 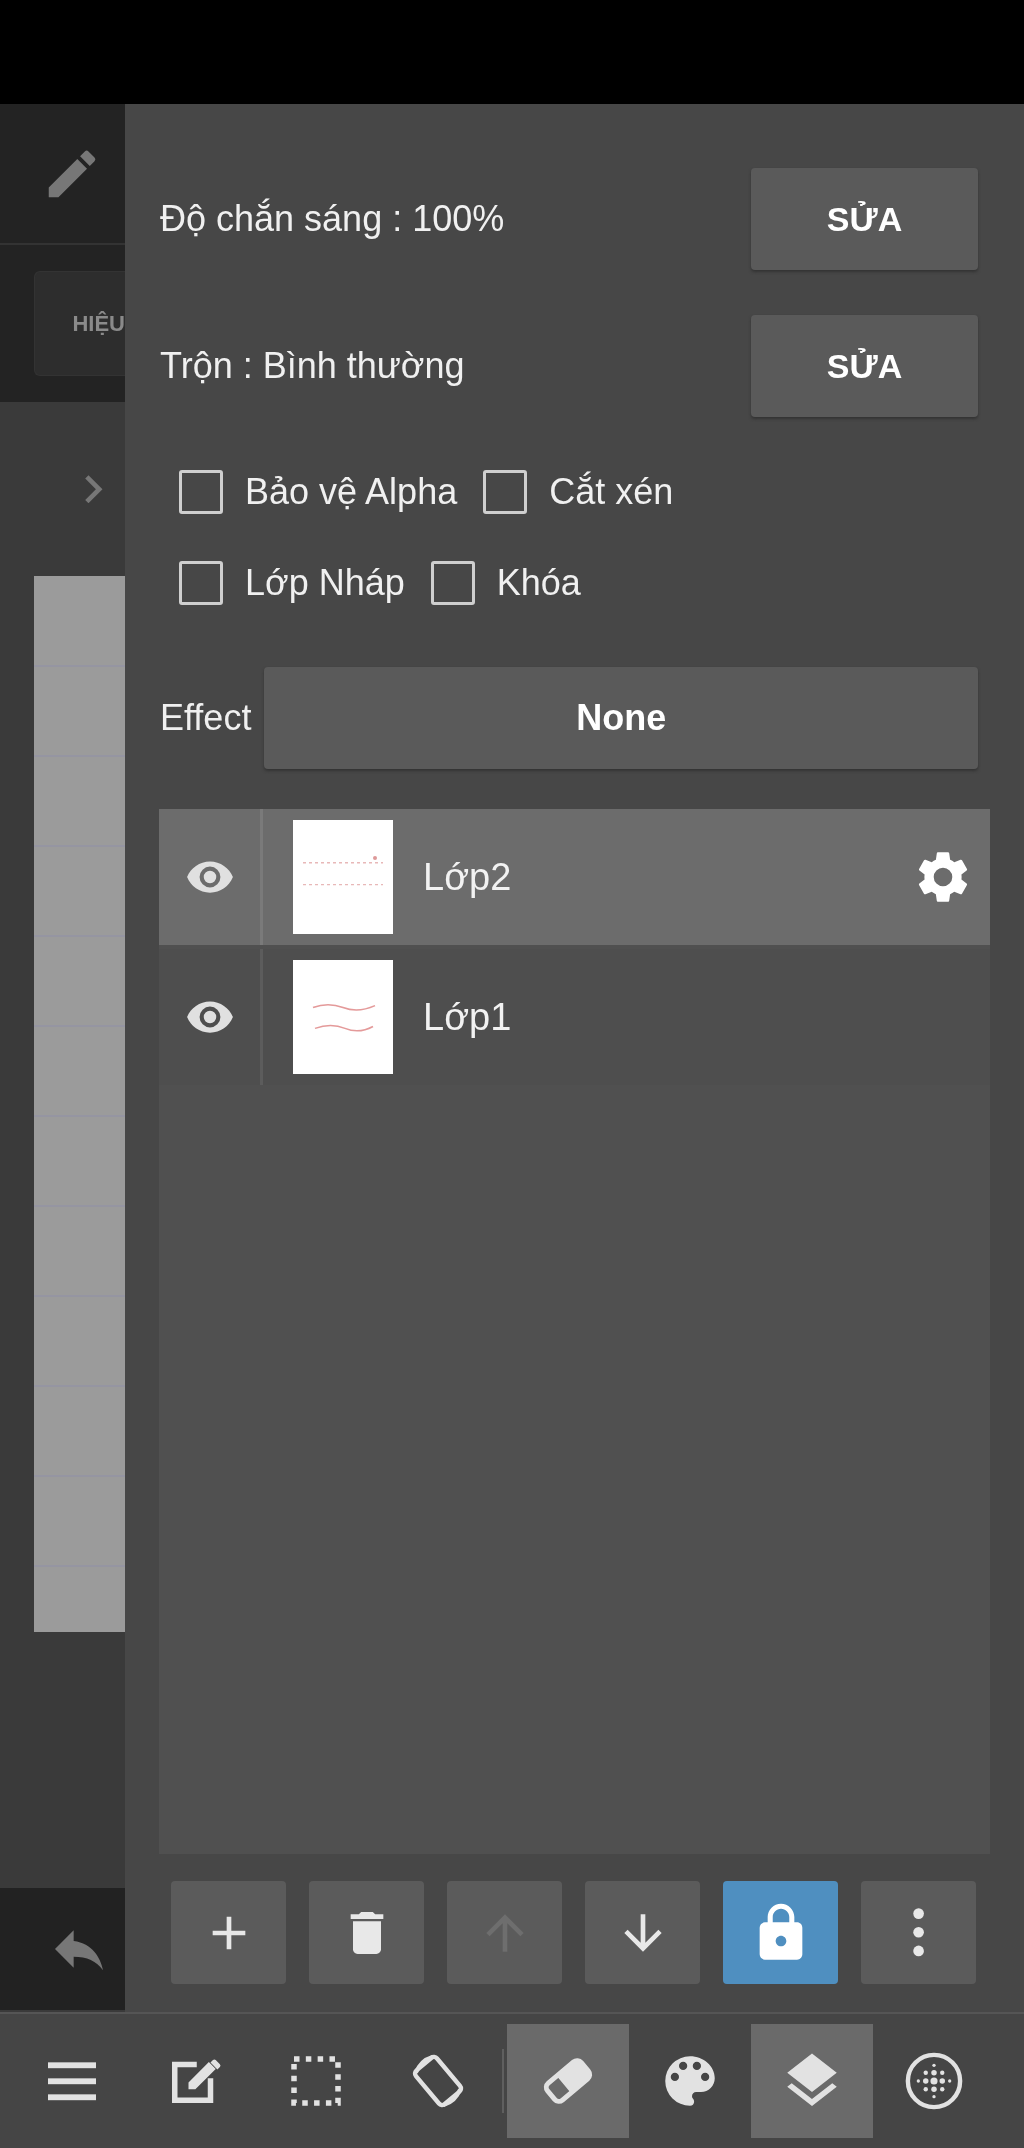 I want to click on checkbox-option: Bảo vệ Alpha, so click(x=318, y=492).